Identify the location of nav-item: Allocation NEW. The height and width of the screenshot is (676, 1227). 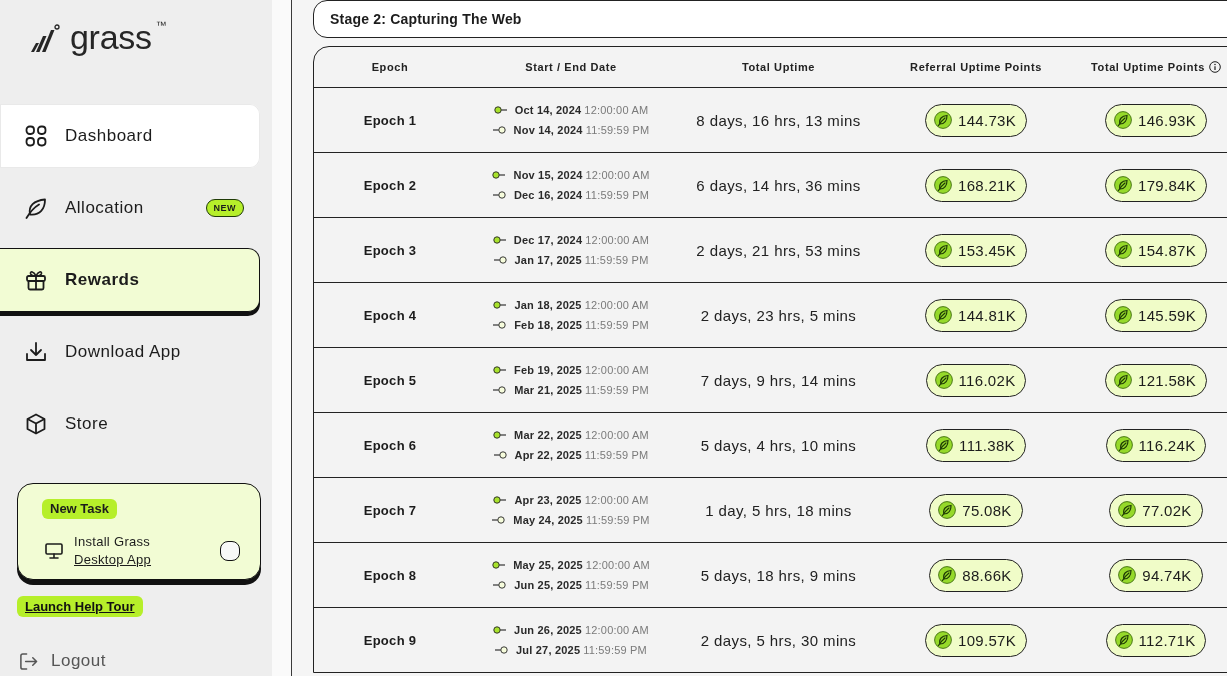
(130, 208).